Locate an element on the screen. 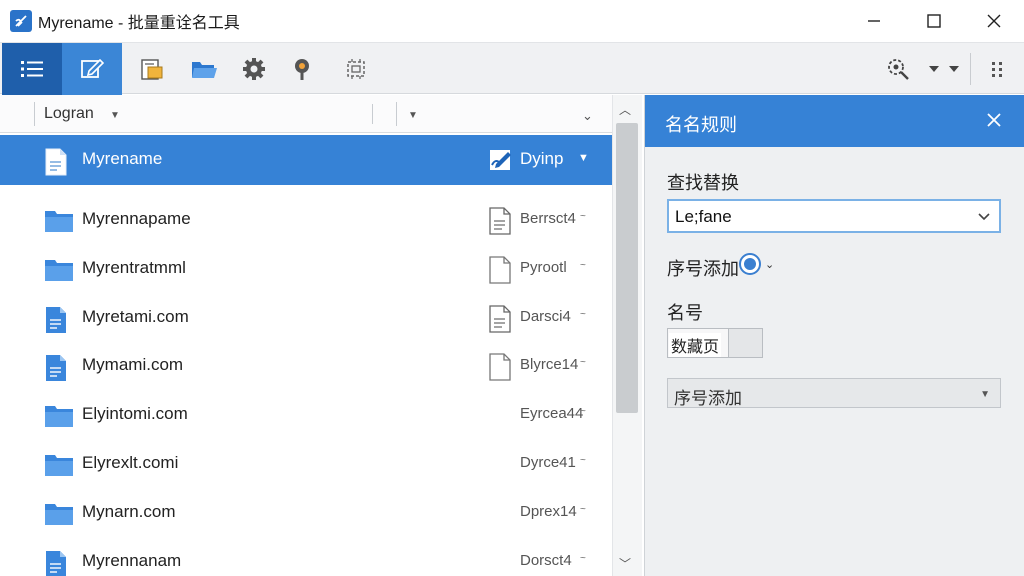  edit-button is located at coordinates (92, 69).